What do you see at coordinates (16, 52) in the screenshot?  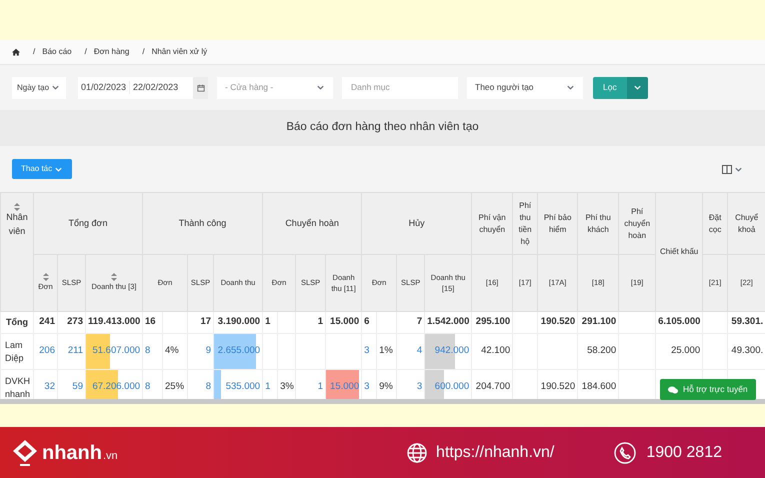 I see `home-icon` at bounding box center [16, 52].